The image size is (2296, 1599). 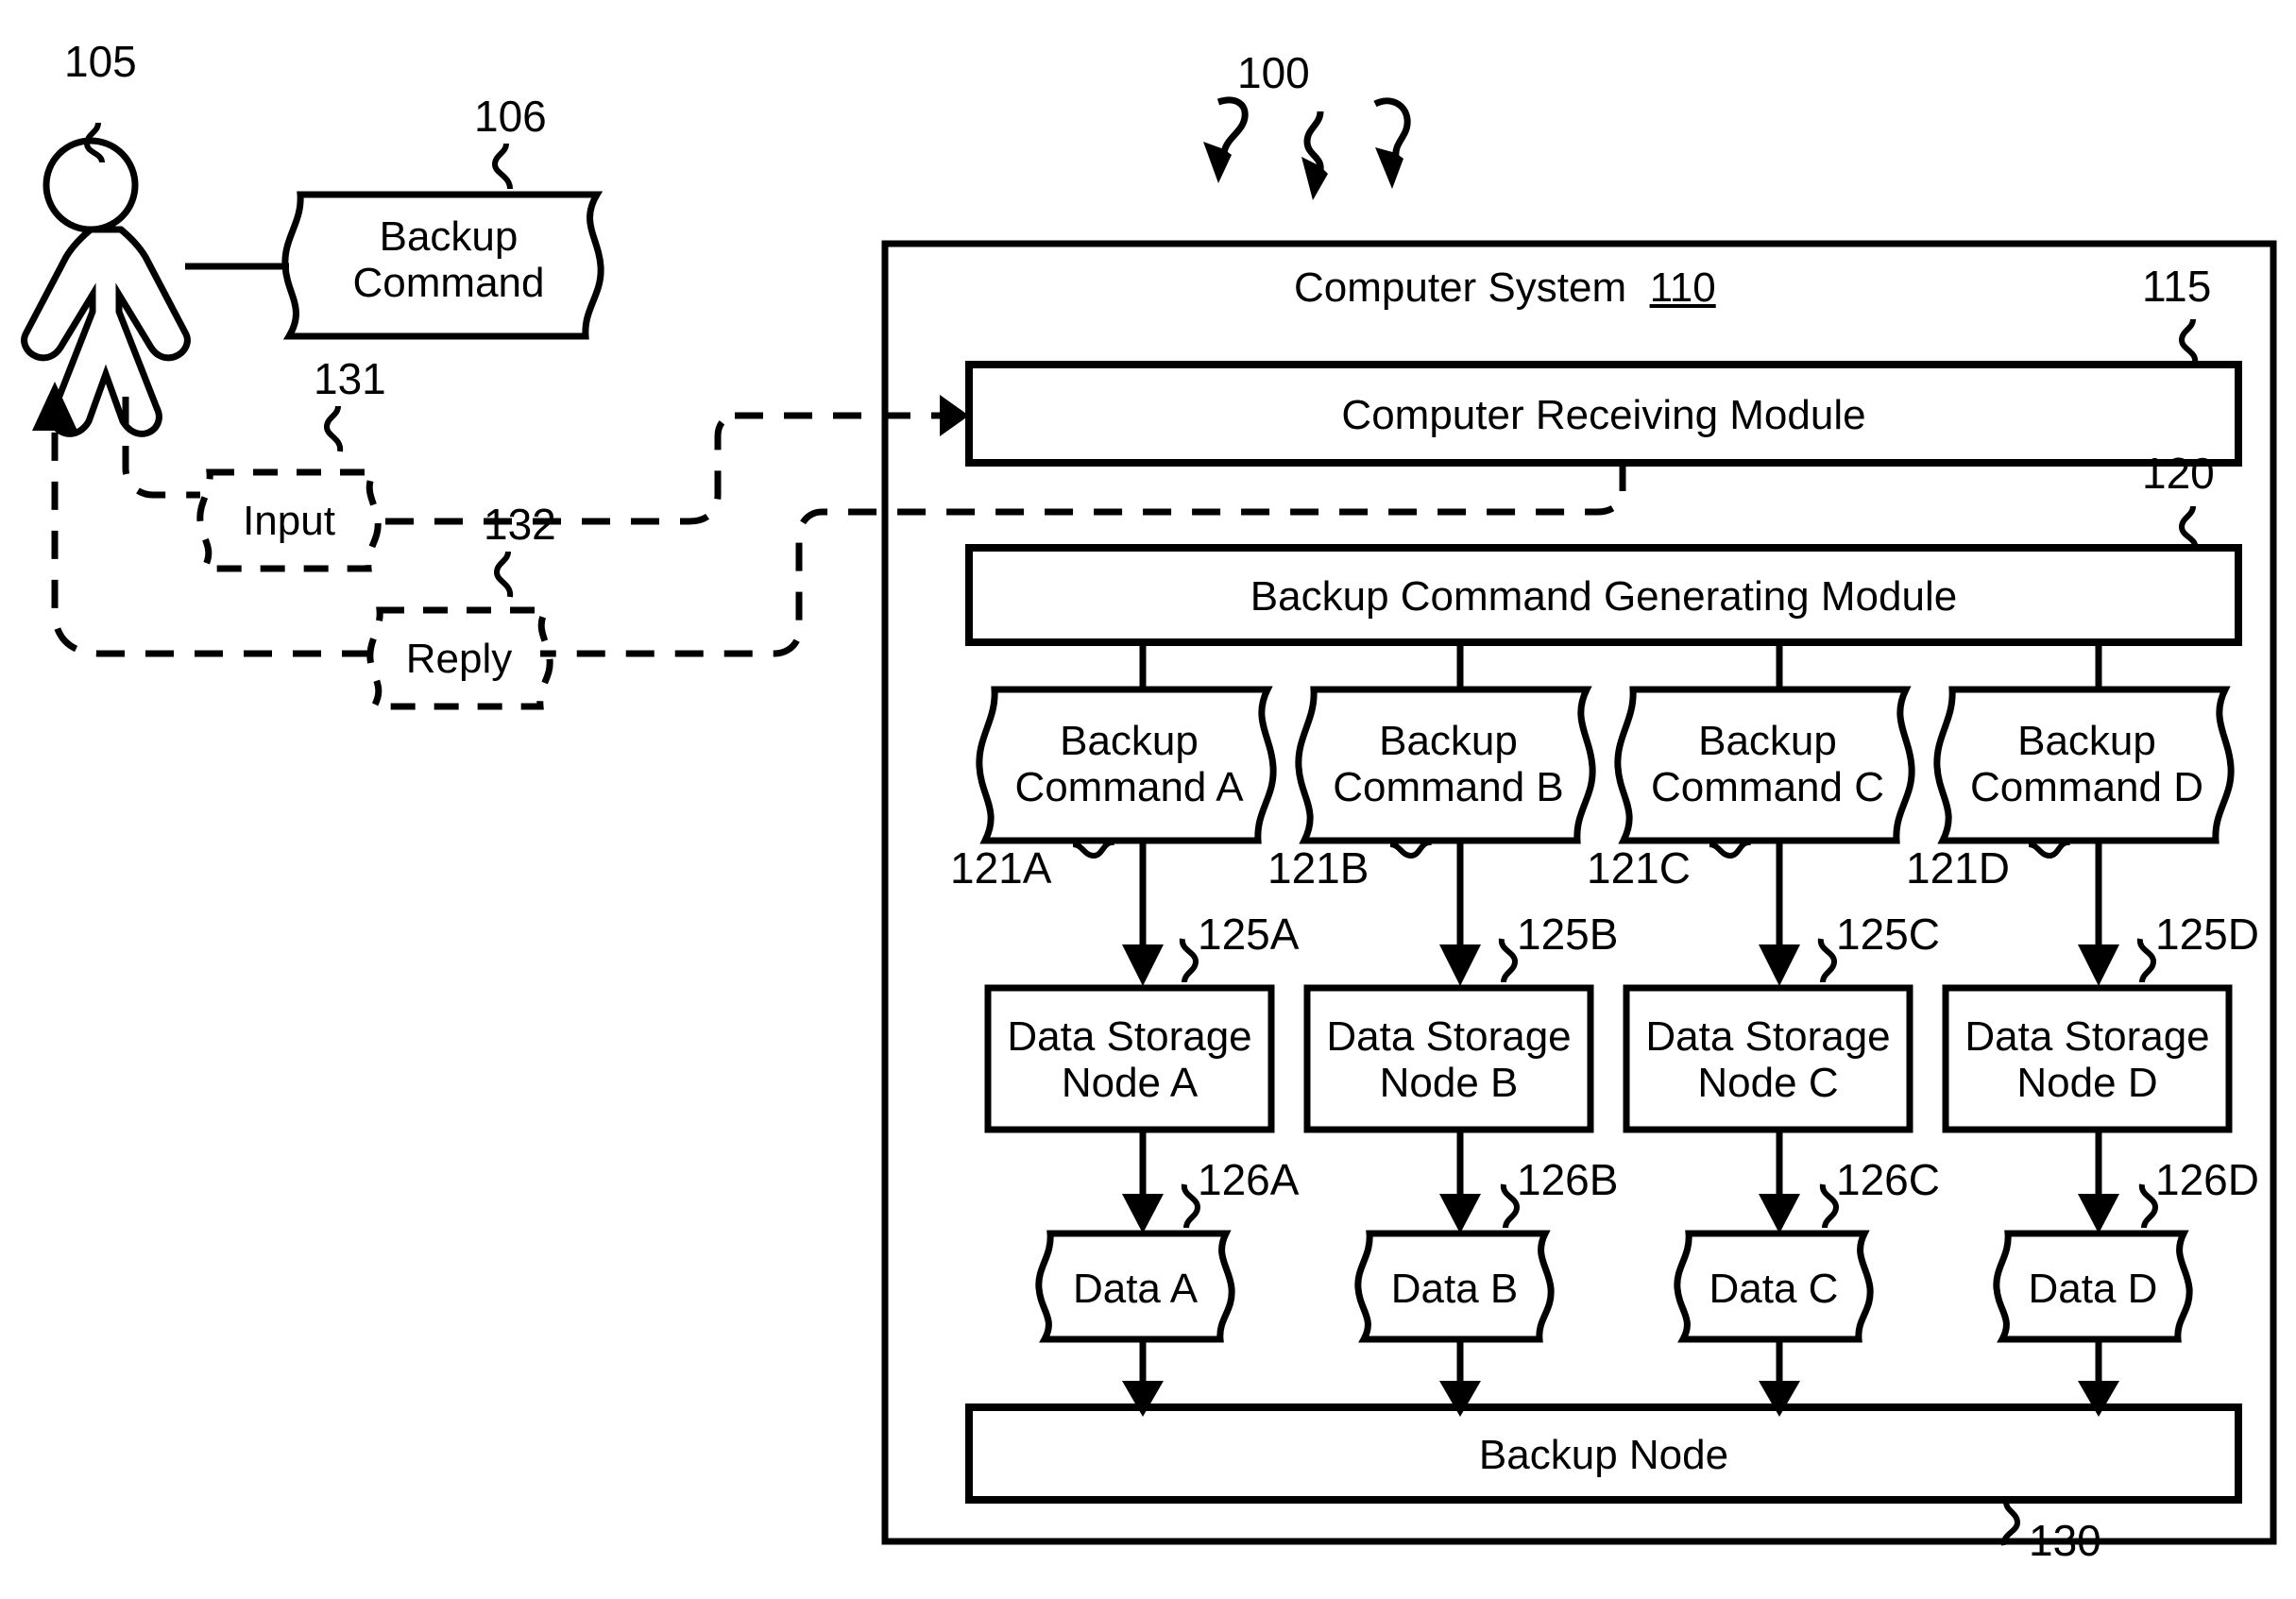 What do you see at coordinates (2093, 1289) in the screenshot?
I see `data-doc-d-label: Data D` at bounding box center [2093, 1289].